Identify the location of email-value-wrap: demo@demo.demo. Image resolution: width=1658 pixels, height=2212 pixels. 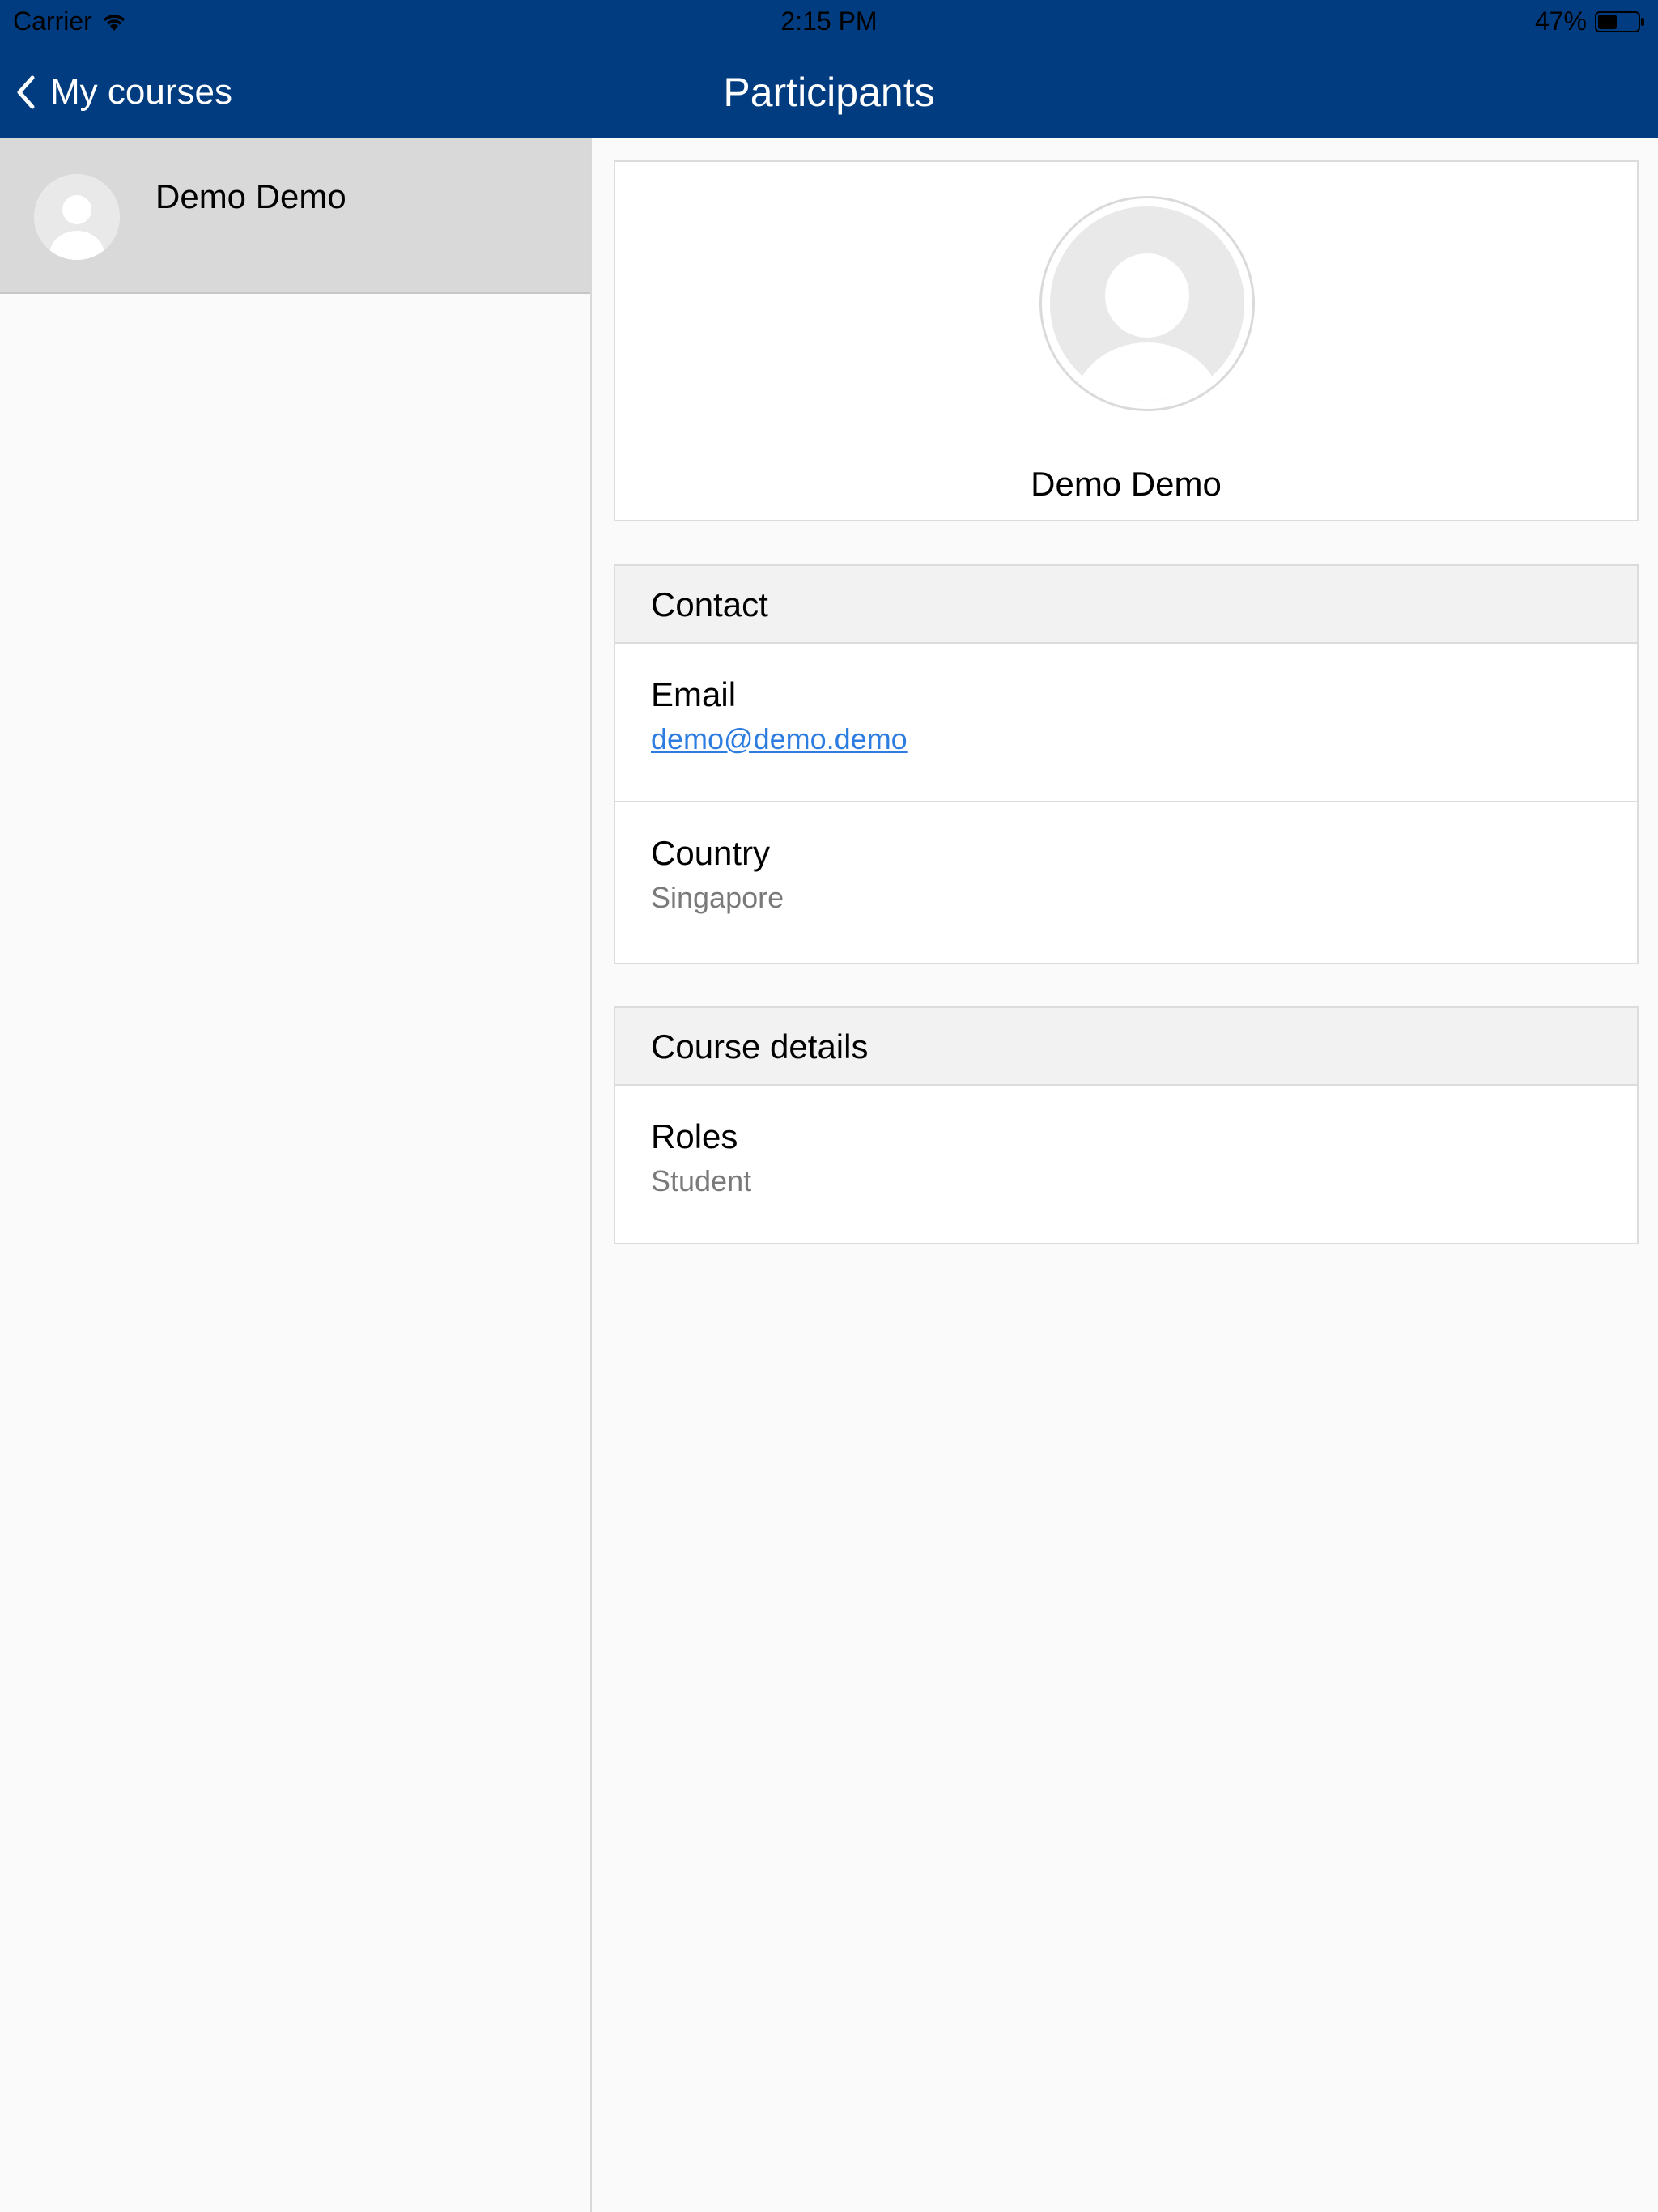
(1144, 739).